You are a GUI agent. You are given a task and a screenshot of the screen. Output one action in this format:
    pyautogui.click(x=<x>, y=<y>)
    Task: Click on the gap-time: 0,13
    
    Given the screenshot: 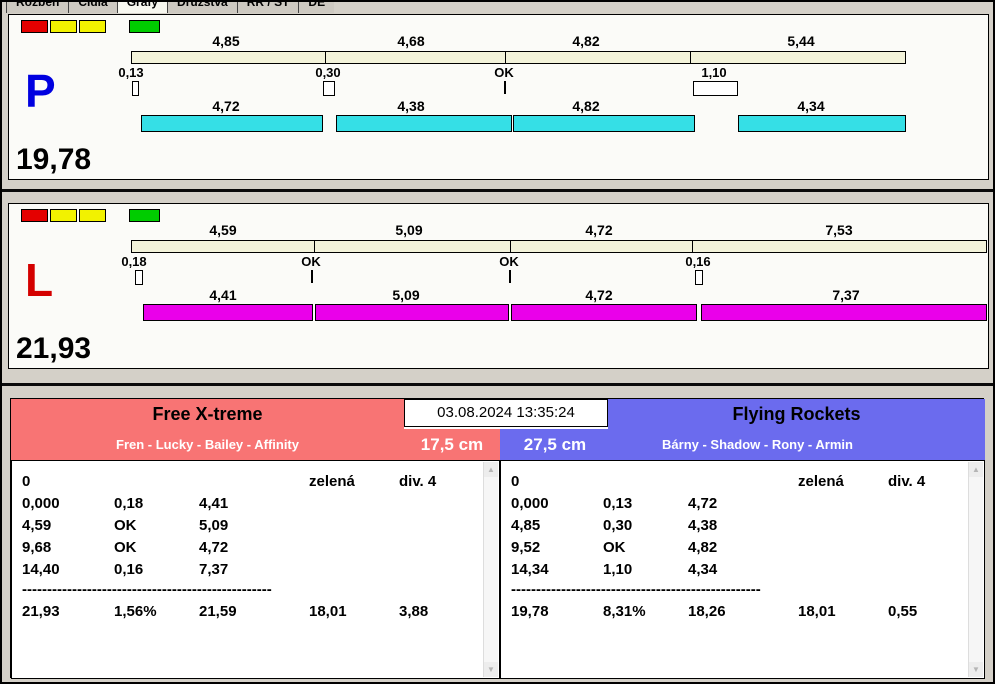 What is the action you would take?
    pyautogui.click(x=131, y=72)
    